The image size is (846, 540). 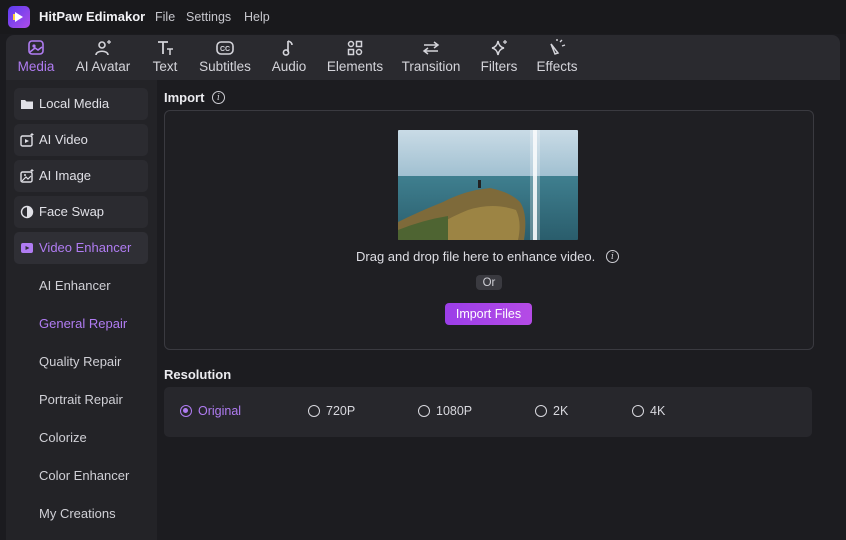 What do you see at coordinates (488, 185) in the screenshot?
I see `preview-thumbnail` at bounding box center [488, 185].